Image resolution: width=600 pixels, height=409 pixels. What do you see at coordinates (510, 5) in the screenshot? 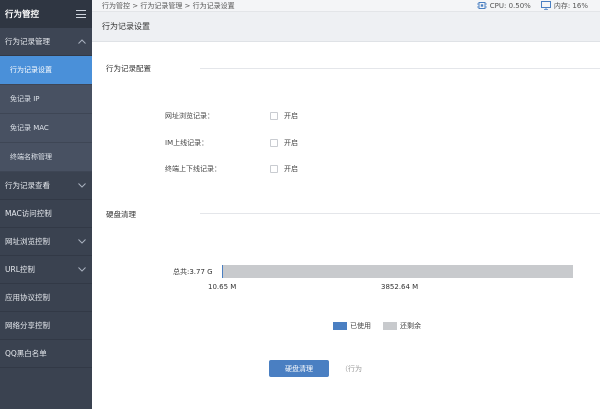
I see `cpu-value: CPU: 0.50%` at bounding box center [510, 5].